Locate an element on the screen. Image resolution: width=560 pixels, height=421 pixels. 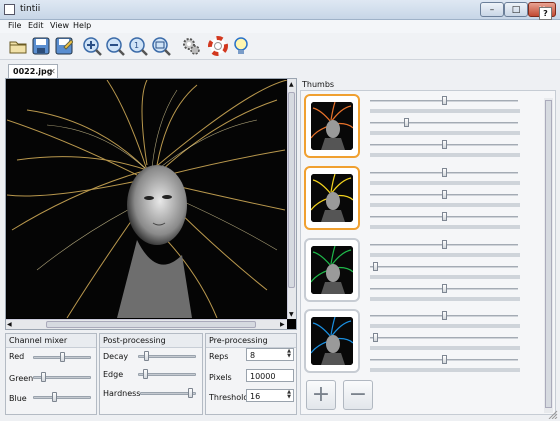
edge-slider-thumb is located at coordinates (146, 374).